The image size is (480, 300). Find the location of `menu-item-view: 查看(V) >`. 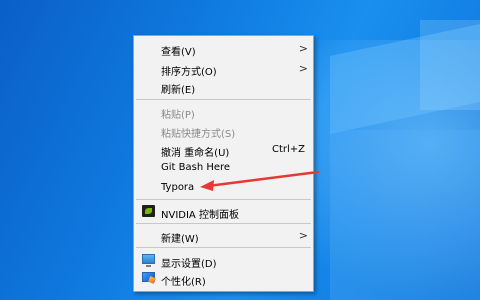

menu-item-view: 查看(V) > is located at coordinates (223, 49).